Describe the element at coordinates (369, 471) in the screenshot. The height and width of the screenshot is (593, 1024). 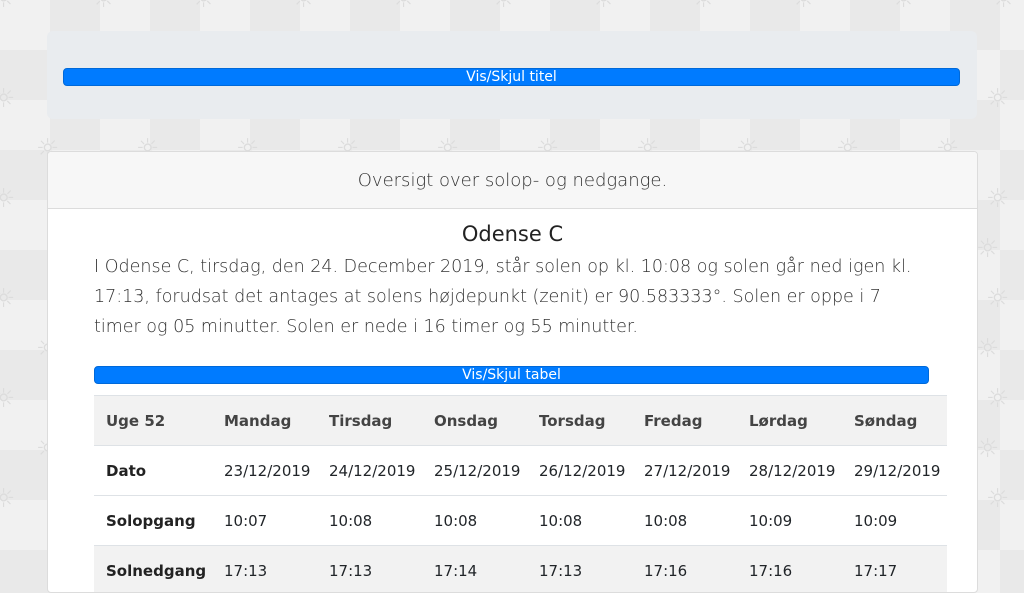
I see `table-cell: 24/12/2019` at that location.